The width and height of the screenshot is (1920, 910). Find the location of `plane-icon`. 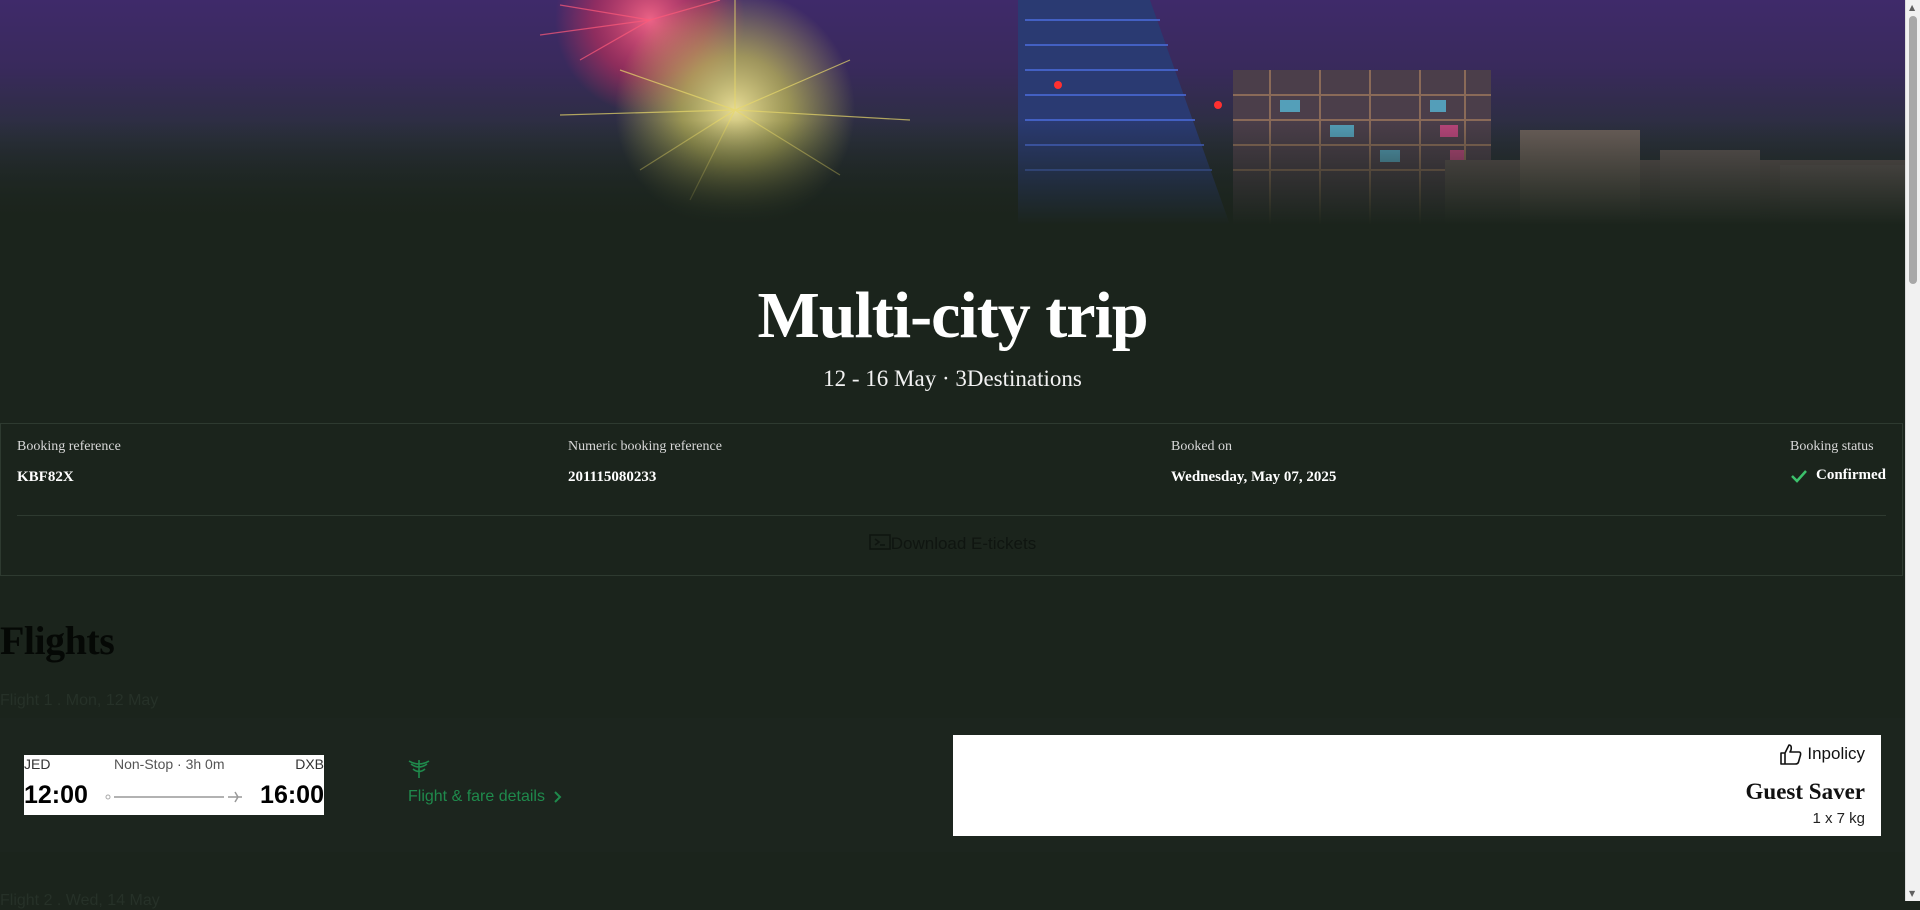

plane-icon is located at coordinates (235, 797).